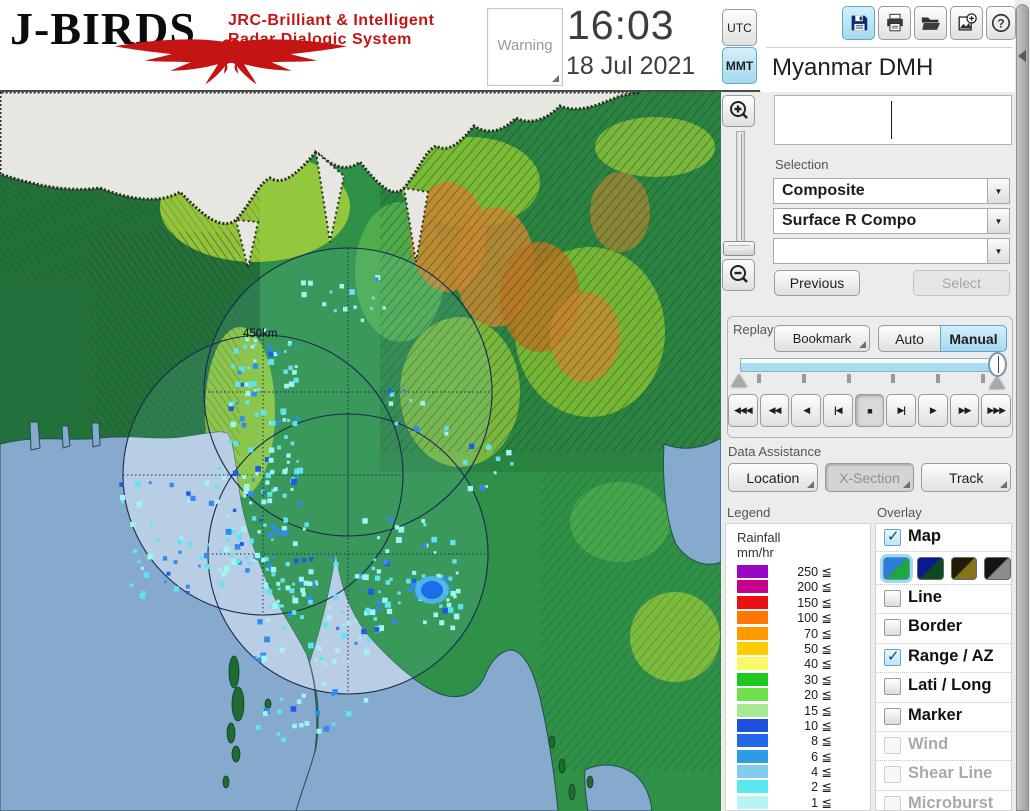 The image size is (1030, 811). Describe the element at coordinates (950, 685) in the screenshot. I see `overlay-item-label: Lati / Long` at that location.